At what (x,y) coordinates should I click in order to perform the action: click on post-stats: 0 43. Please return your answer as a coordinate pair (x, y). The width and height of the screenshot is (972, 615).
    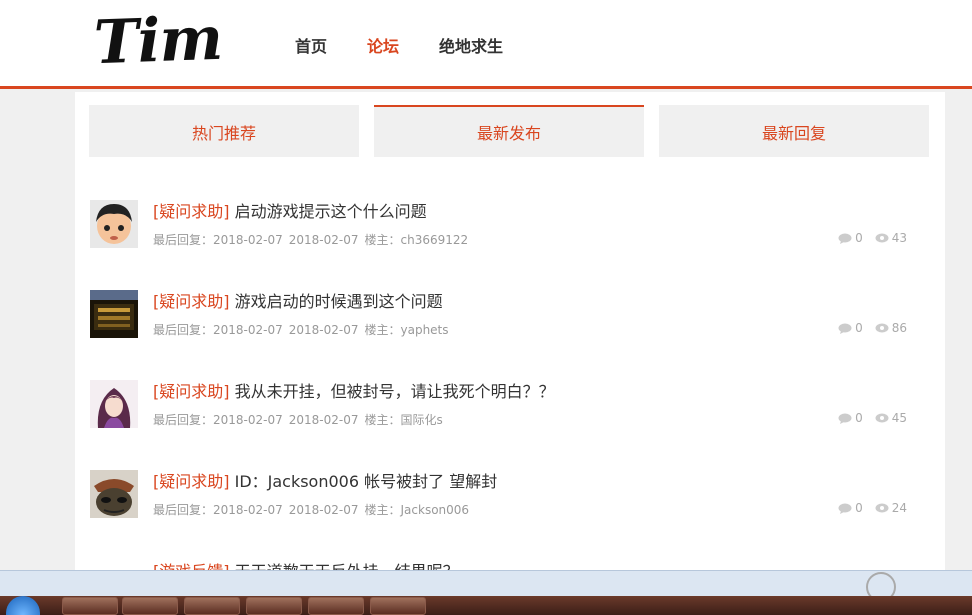
    Looking at the image, I should click on (866, 238).